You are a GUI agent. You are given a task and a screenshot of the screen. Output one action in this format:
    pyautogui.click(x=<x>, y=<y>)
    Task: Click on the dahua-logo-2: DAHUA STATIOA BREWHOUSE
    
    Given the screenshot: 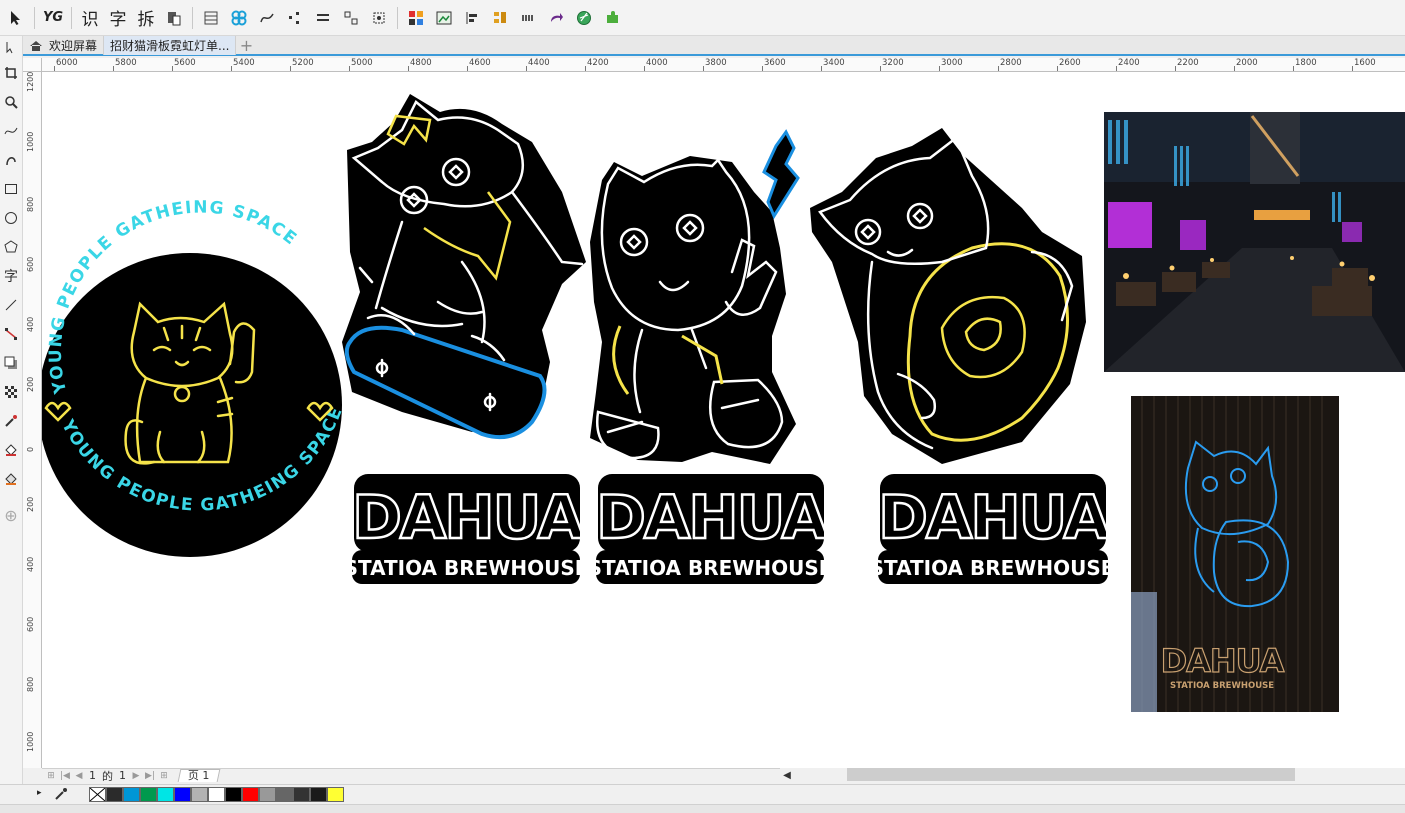 What is the action you would take?
    pyautogui.click(x=710, y=529)
    